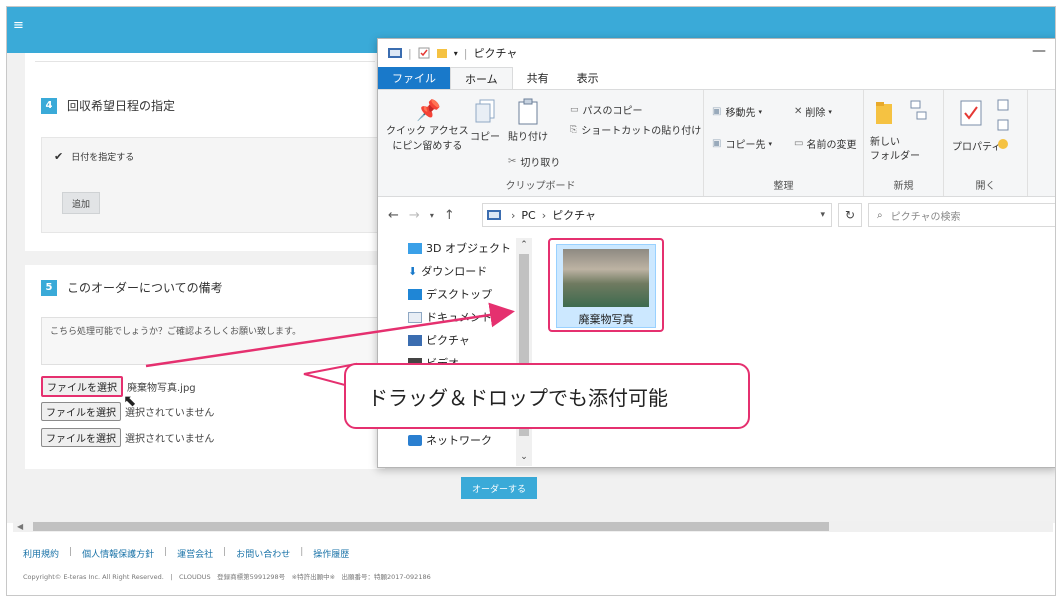 The image size is (1062, 601). I want to click on open-group-label: 開く, so click(985, 186).